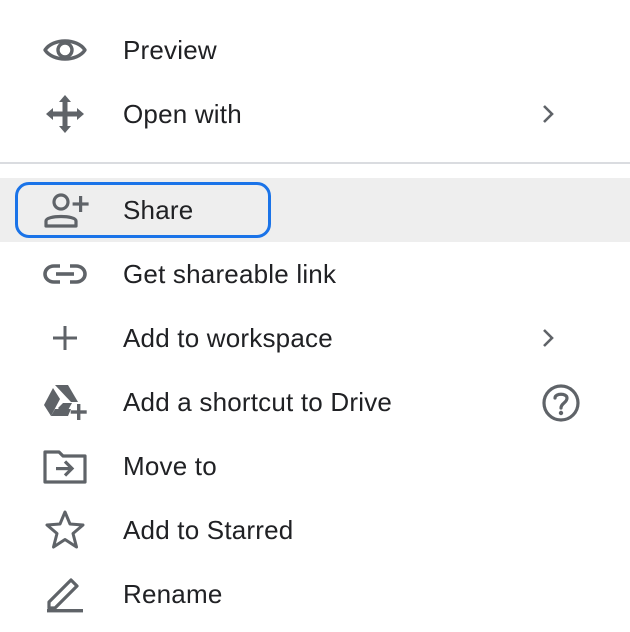 The image size is (630, 632). I want to click on person-add-icon, so click(65, 210).